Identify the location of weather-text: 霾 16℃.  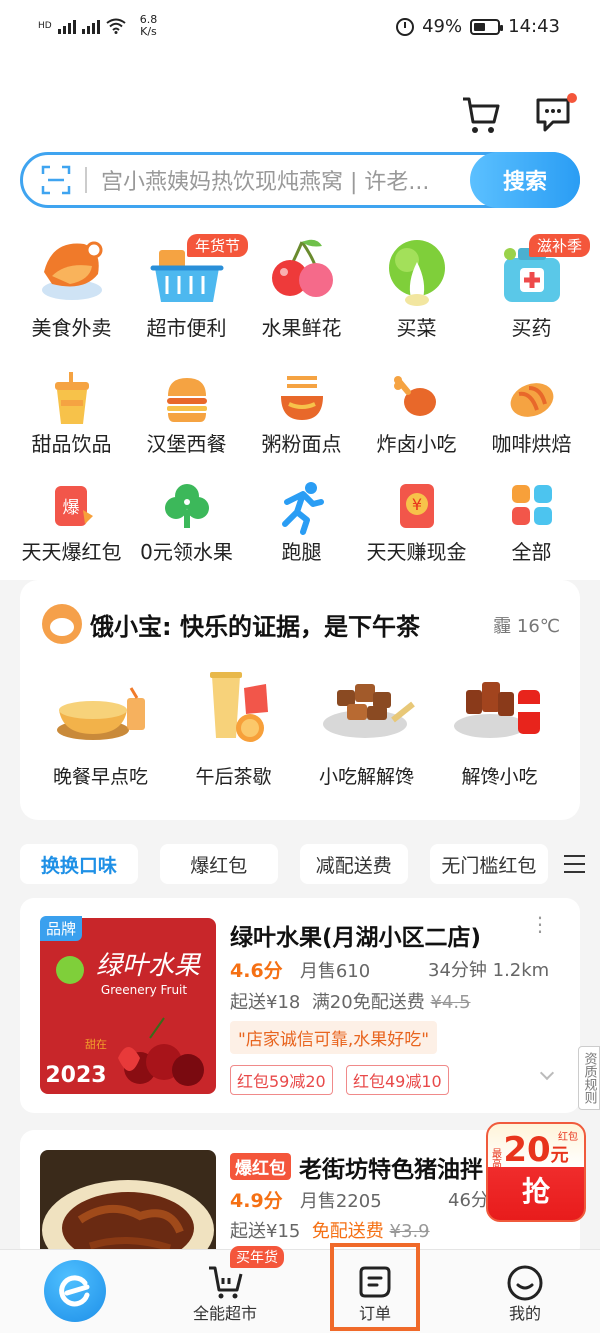
(526, 626).